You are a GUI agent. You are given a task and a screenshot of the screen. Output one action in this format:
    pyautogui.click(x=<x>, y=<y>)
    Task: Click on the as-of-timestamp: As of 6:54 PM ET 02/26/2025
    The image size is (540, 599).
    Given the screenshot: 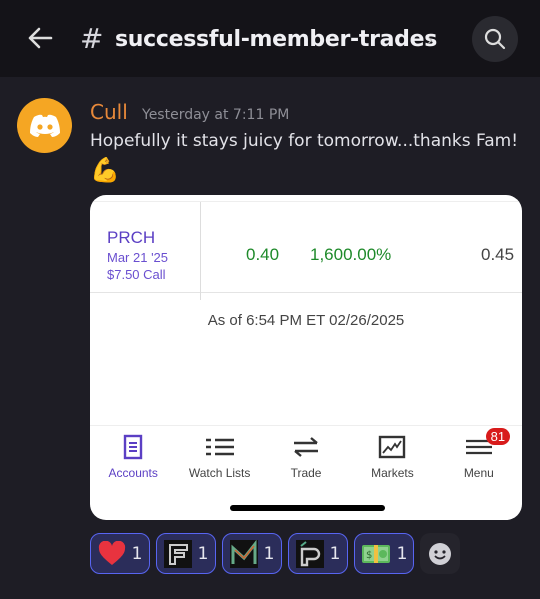 What is the action you would take?
    pyautogui.click(x=306, y=320)
    